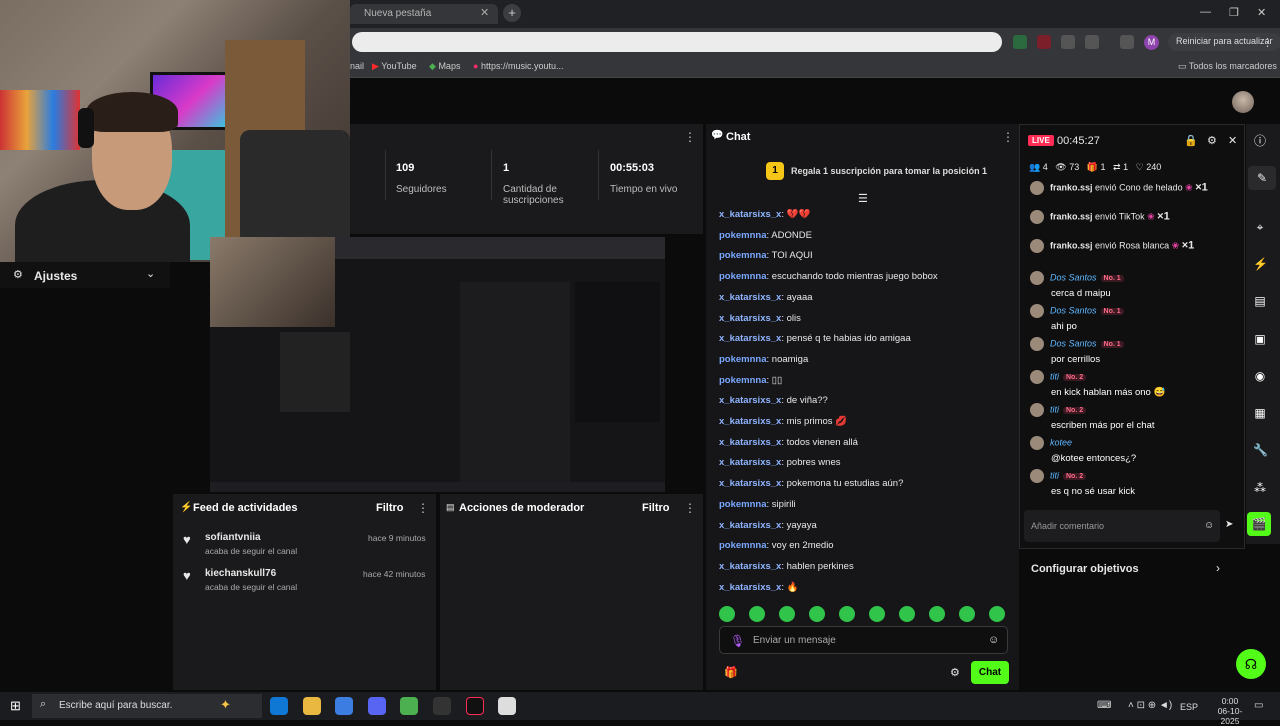  I want to click on network-icon: ⁂, so click(1260, 488).